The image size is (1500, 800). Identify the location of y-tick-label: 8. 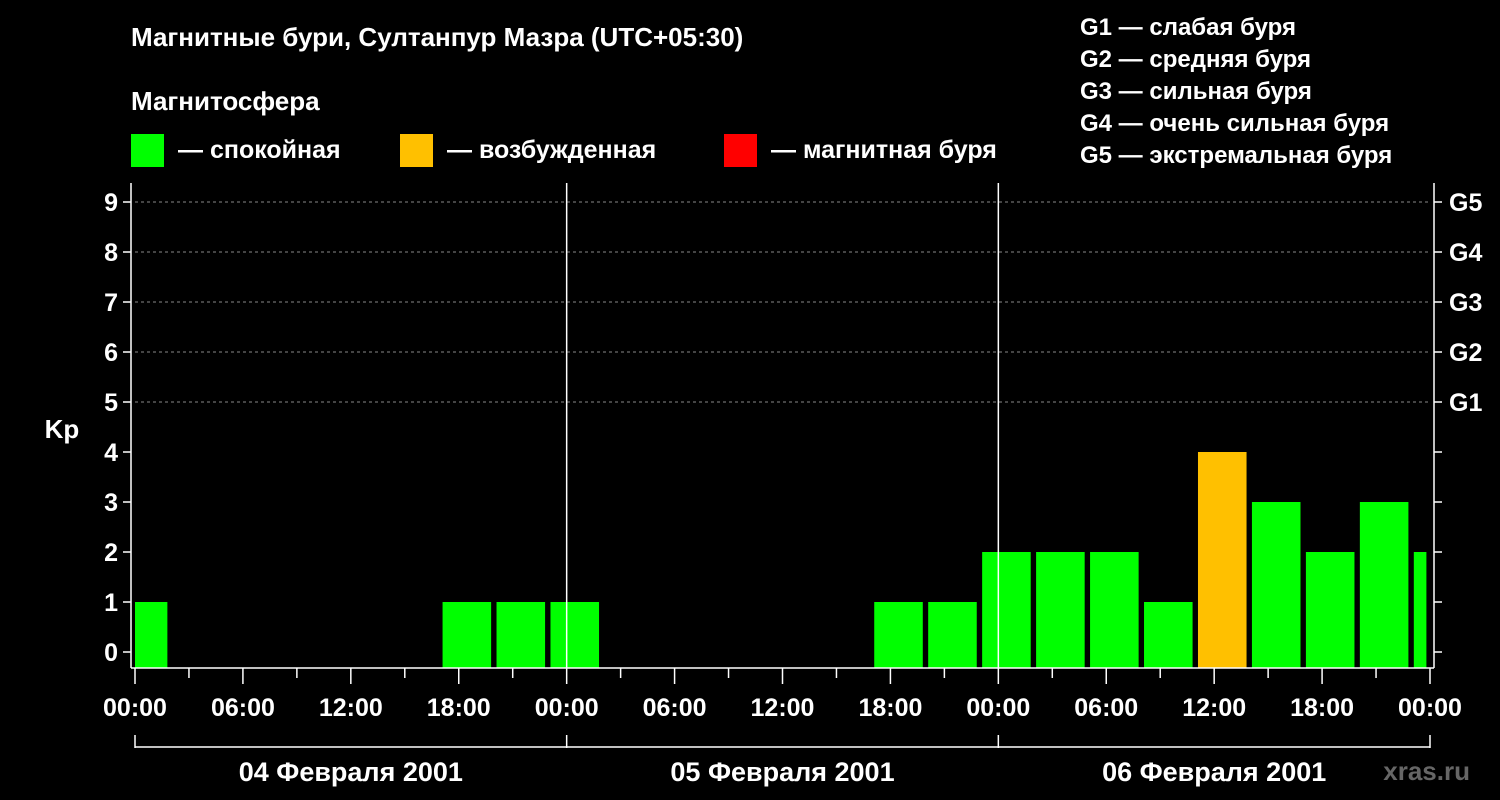
(111, 253).